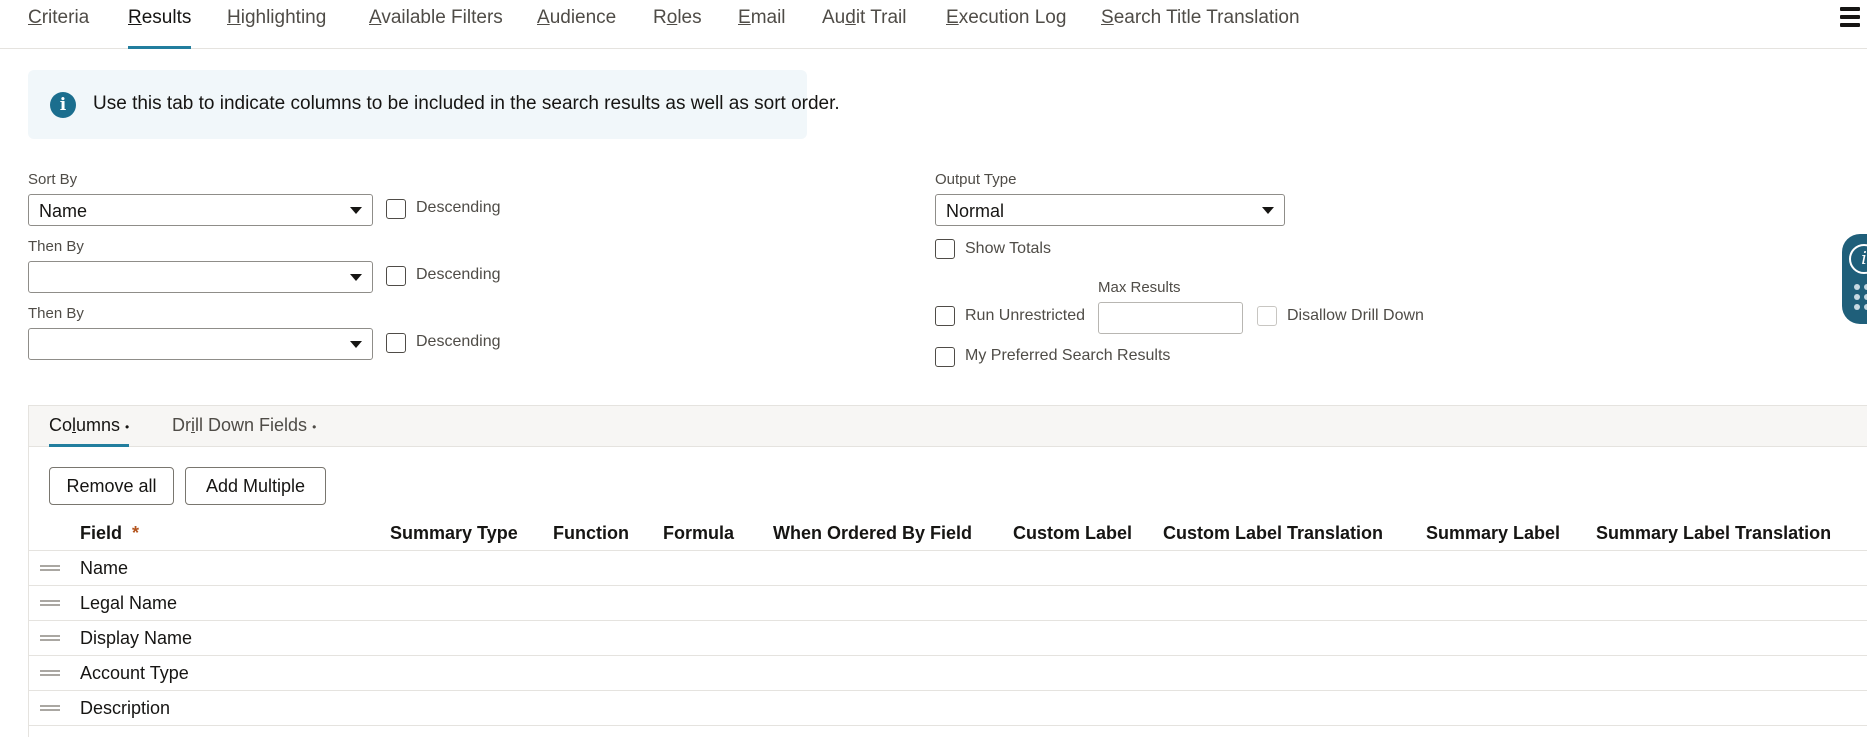  I want to click on tab-label-accesskey: o, so click(672, 17).